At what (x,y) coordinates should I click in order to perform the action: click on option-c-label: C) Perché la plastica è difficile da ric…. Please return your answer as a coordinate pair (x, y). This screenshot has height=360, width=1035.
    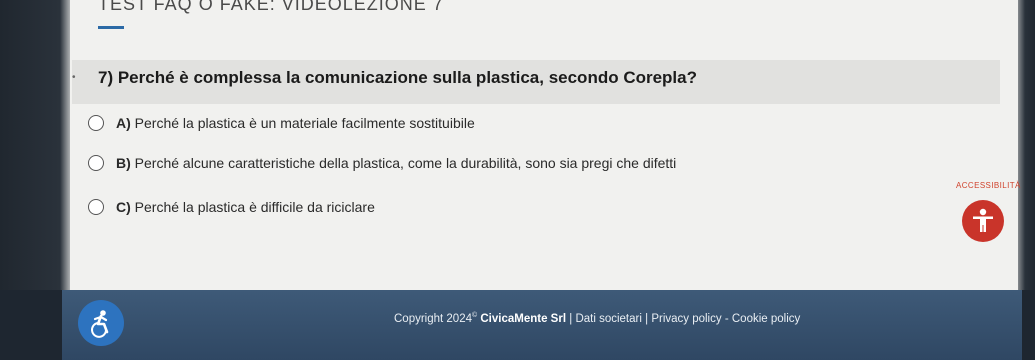
    Looking at the image, I should click on (245, 207).